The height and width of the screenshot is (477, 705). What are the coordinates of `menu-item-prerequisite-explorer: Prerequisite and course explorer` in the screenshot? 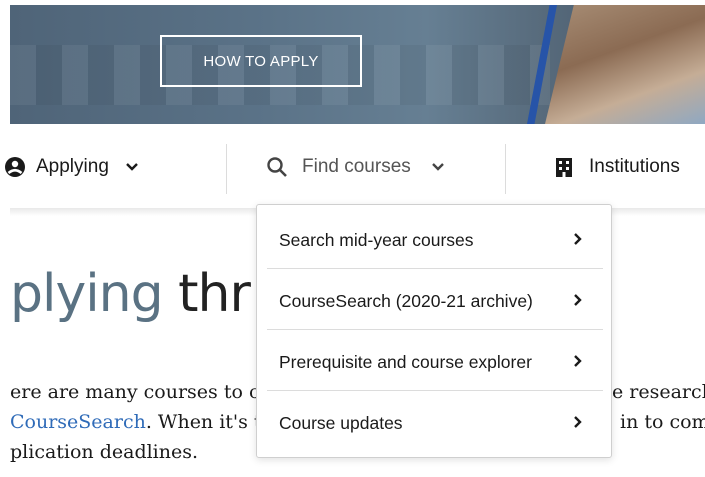 It's located at (435, 362).